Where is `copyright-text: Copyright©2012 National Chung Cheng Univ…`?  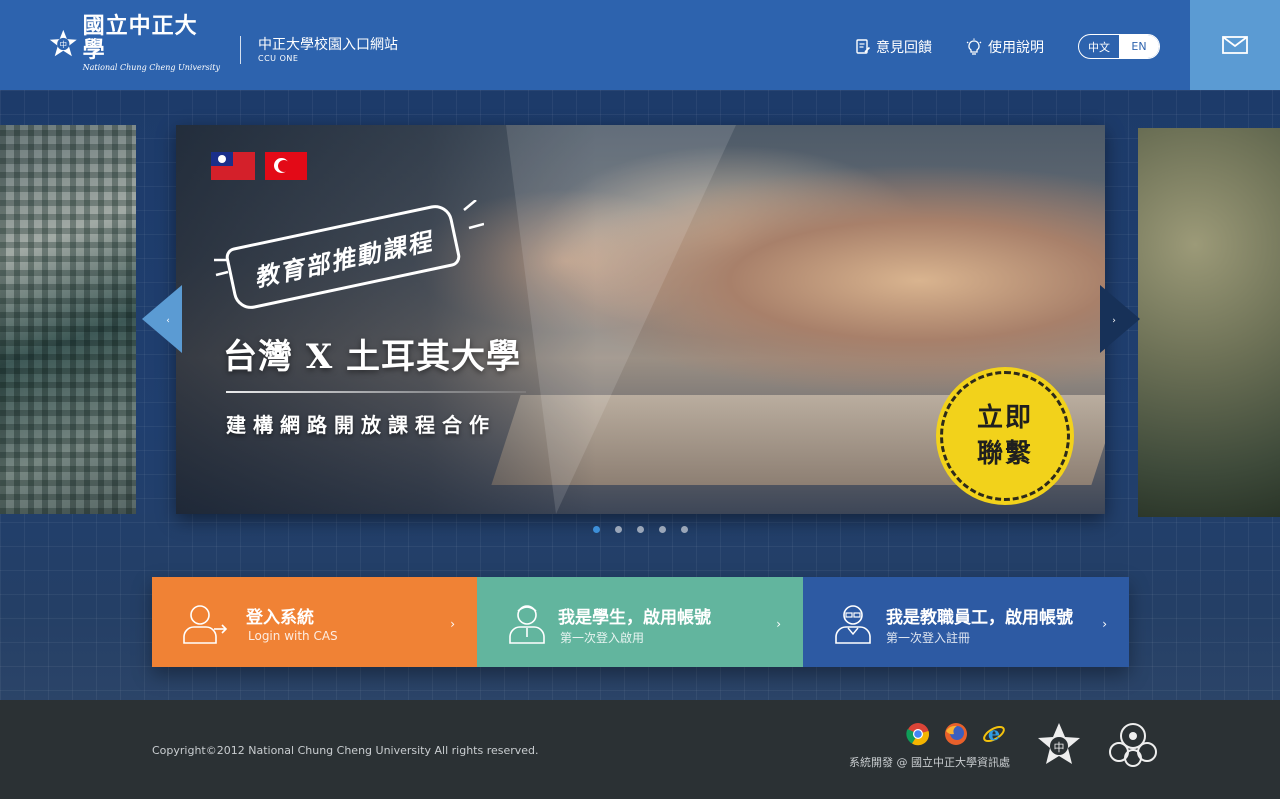
copyright-text: Copyright©2012 National Chung Cheng Univ… is located at coordinates (345, 750).